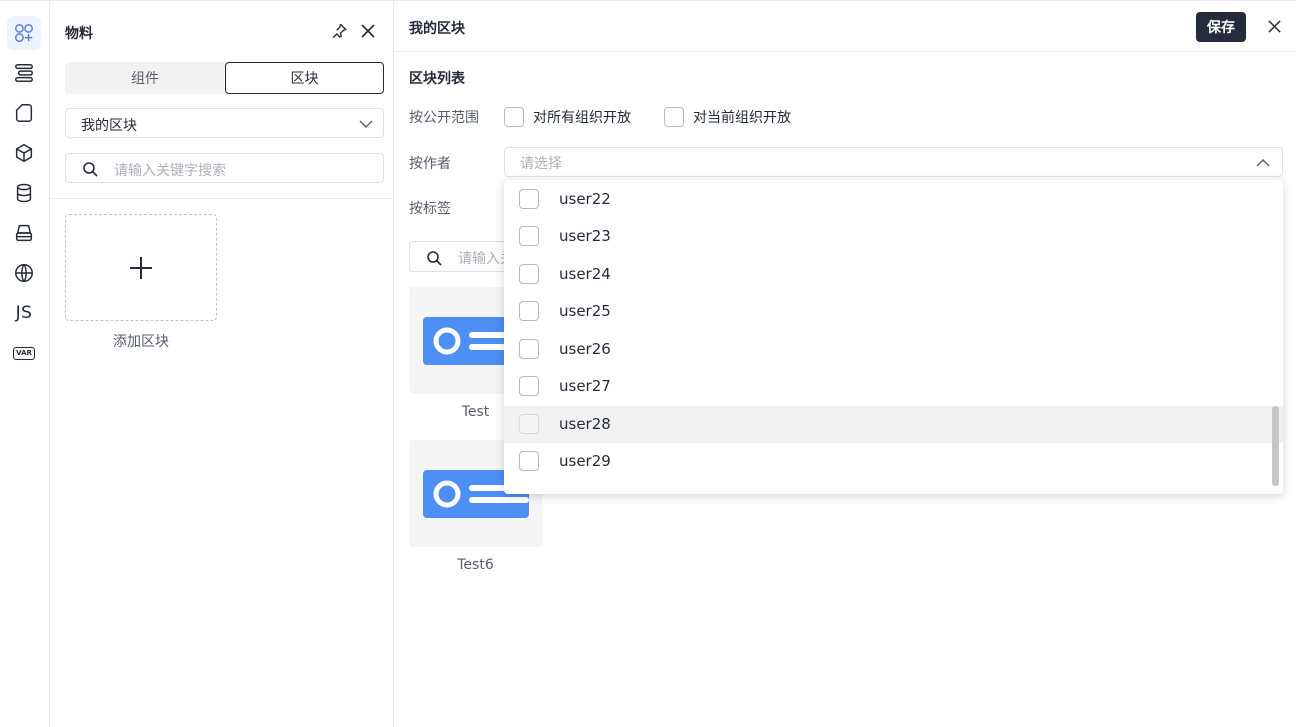  Describe the element at coordinates (304, 78) in the screenshot. I see `tab-blocks: 区块` at that location.